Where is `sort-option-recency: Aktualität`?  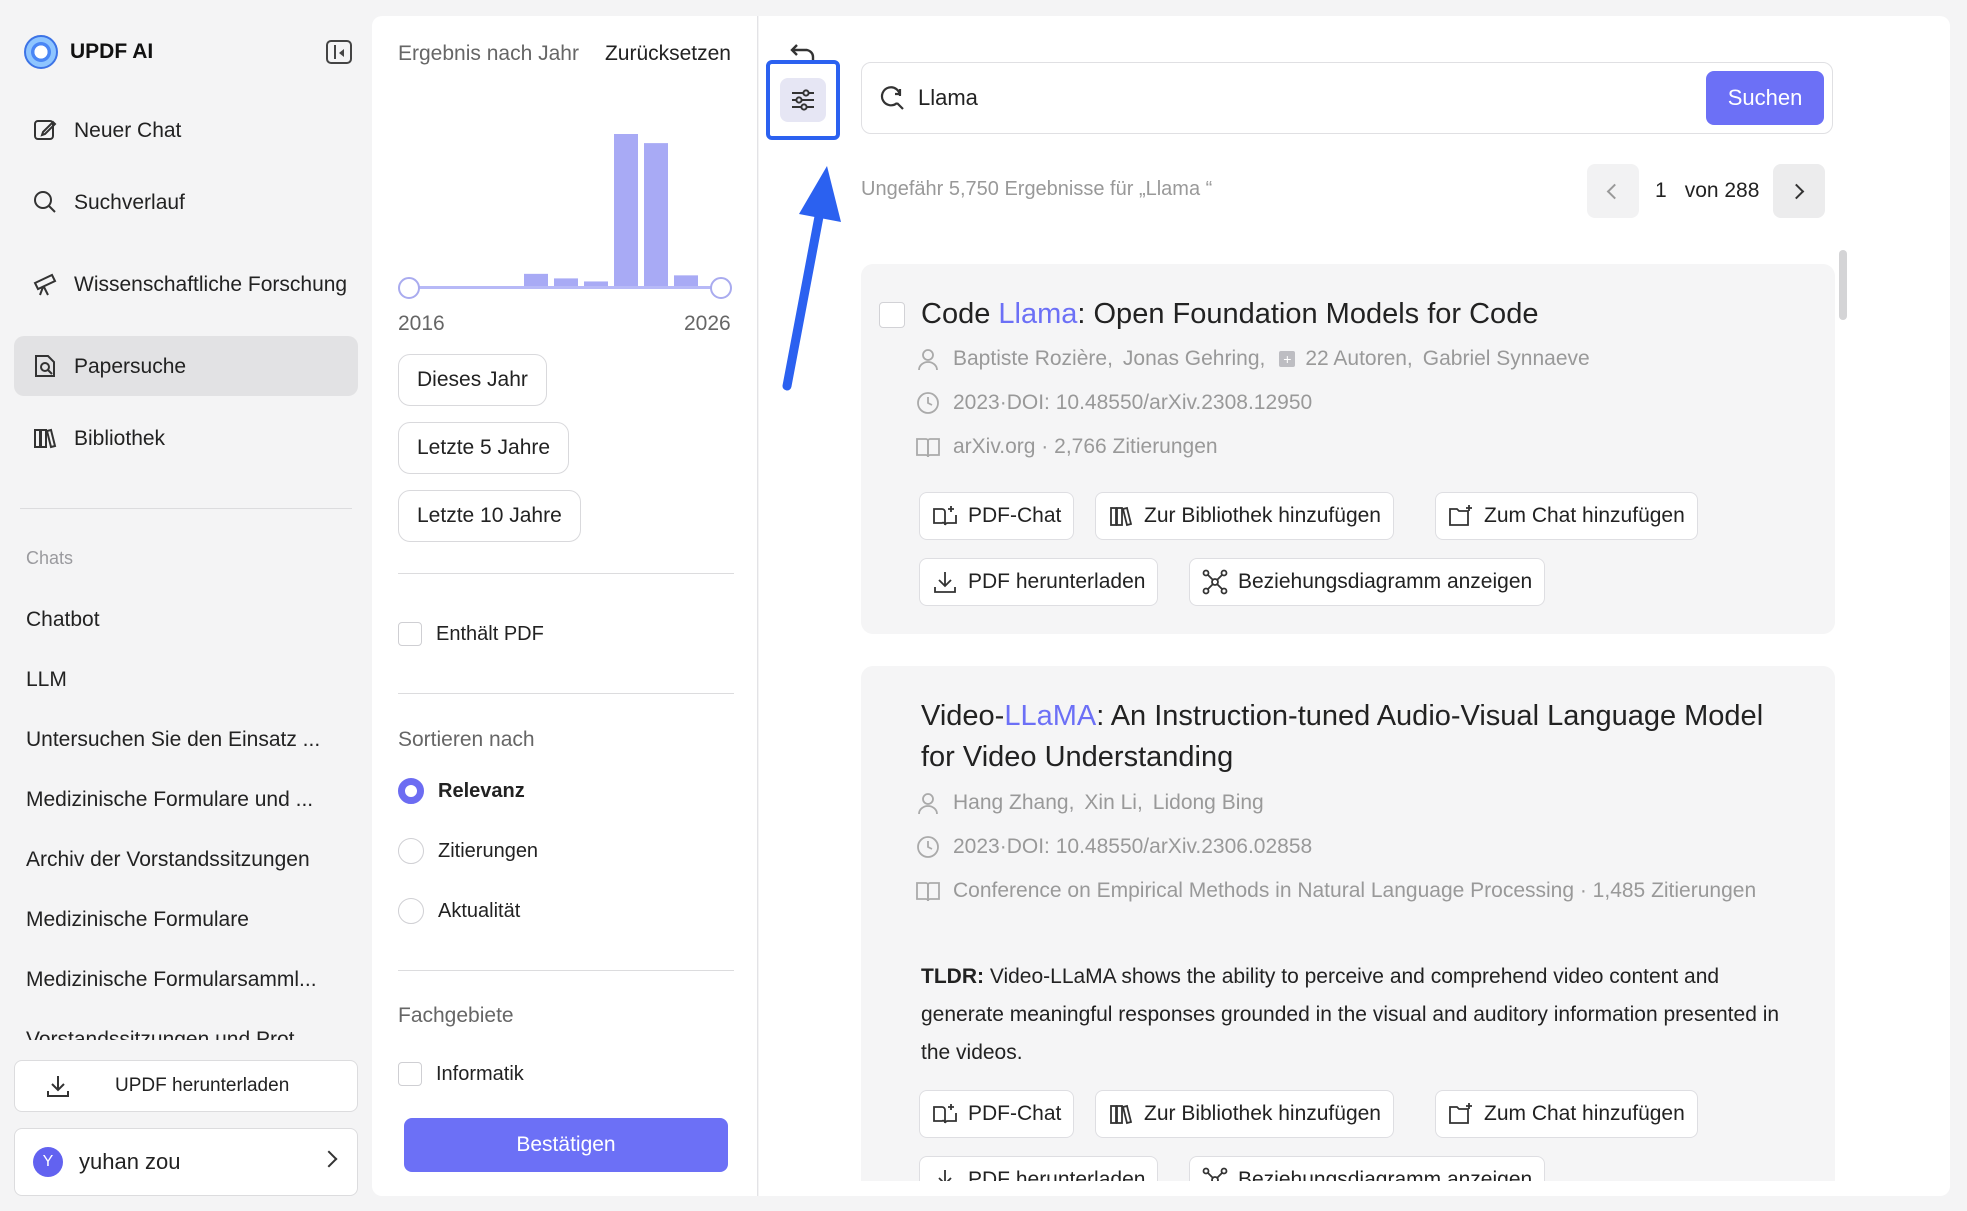 sort-option-recency: Aktualität is located at coordinates (459, 911).